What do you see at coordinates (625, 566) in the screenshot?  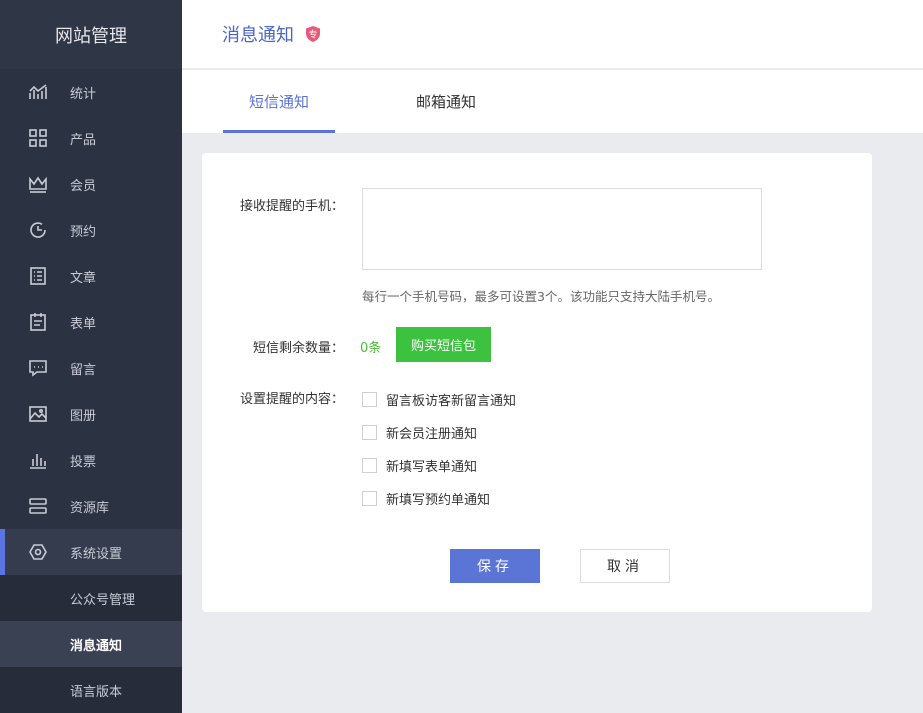 I see `cancel-button: 取消` at bounding box center [625, 566].